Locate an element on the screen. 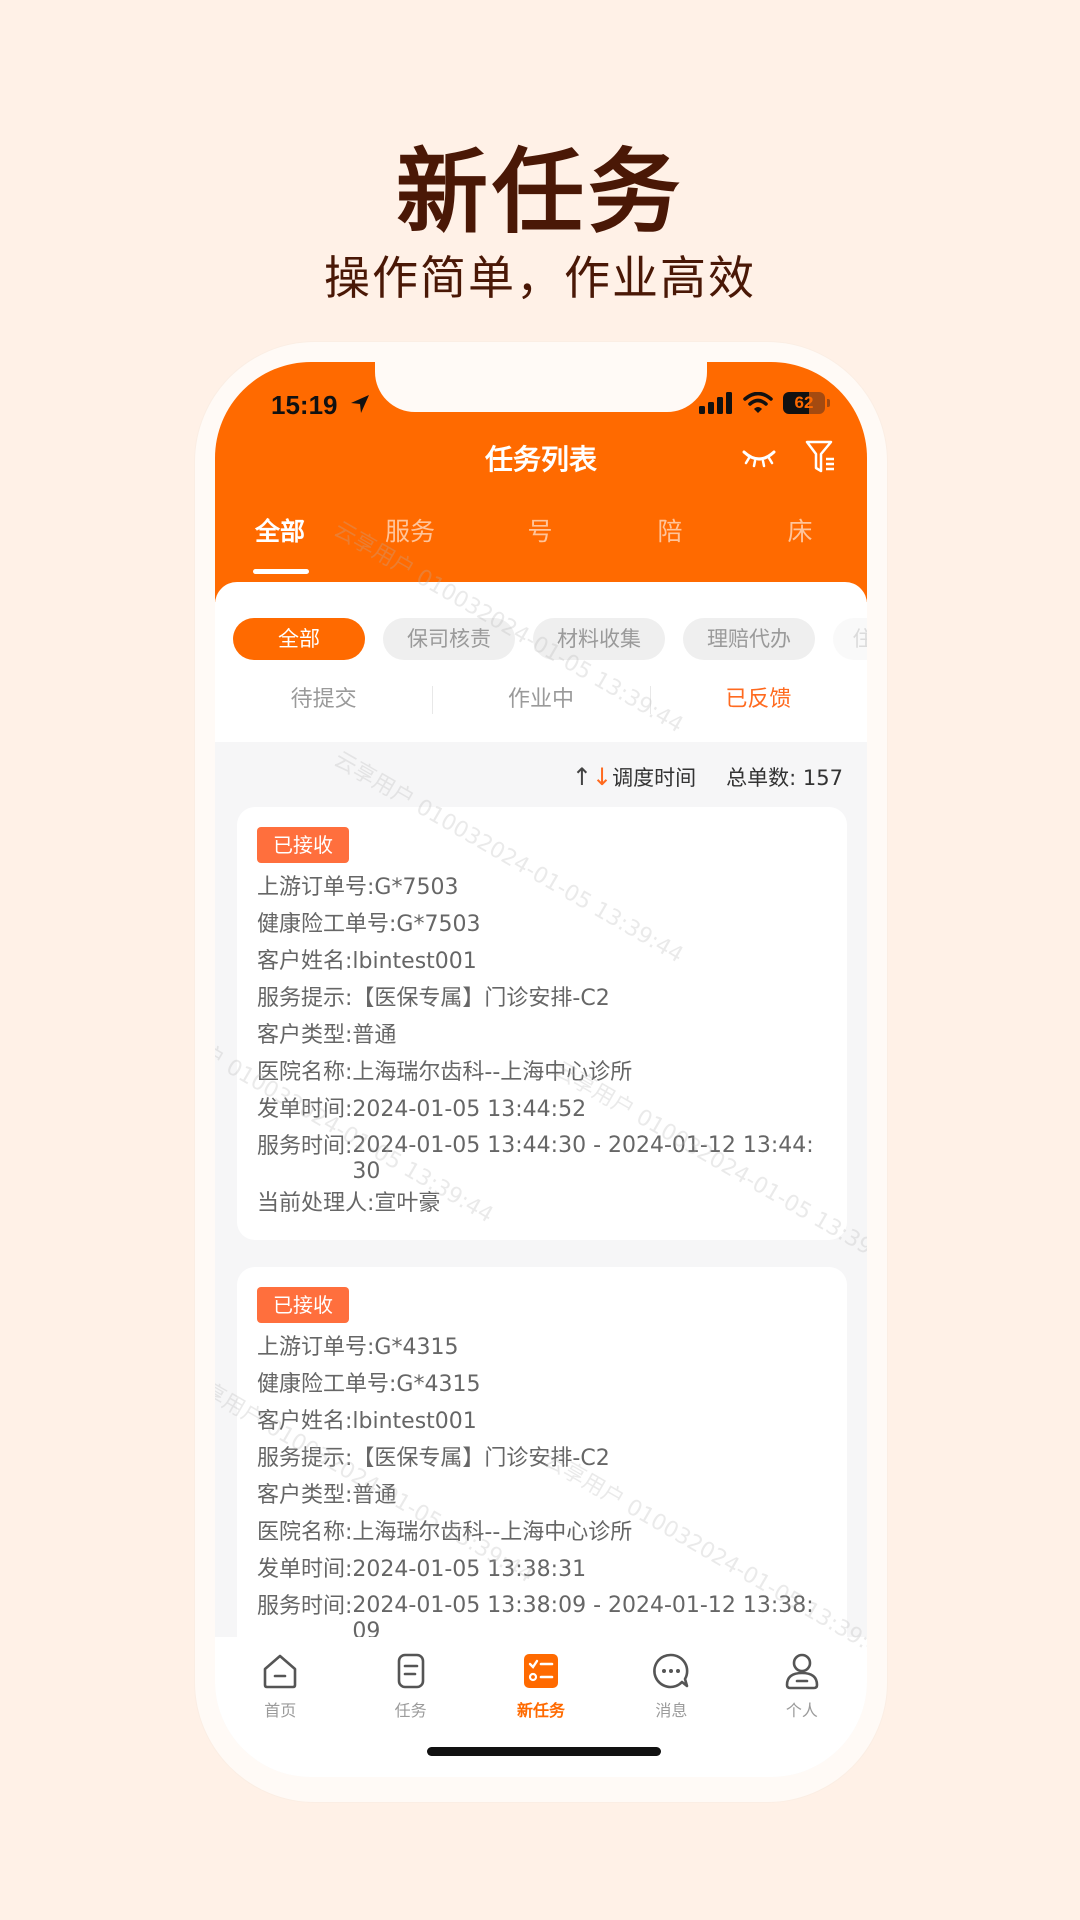 Image resolution: width=1080 pixels, height=1920 pixels. bottom-tab-bar: 首页 任务 新任务 消息 个人 is located at coordinates (541, 1707).